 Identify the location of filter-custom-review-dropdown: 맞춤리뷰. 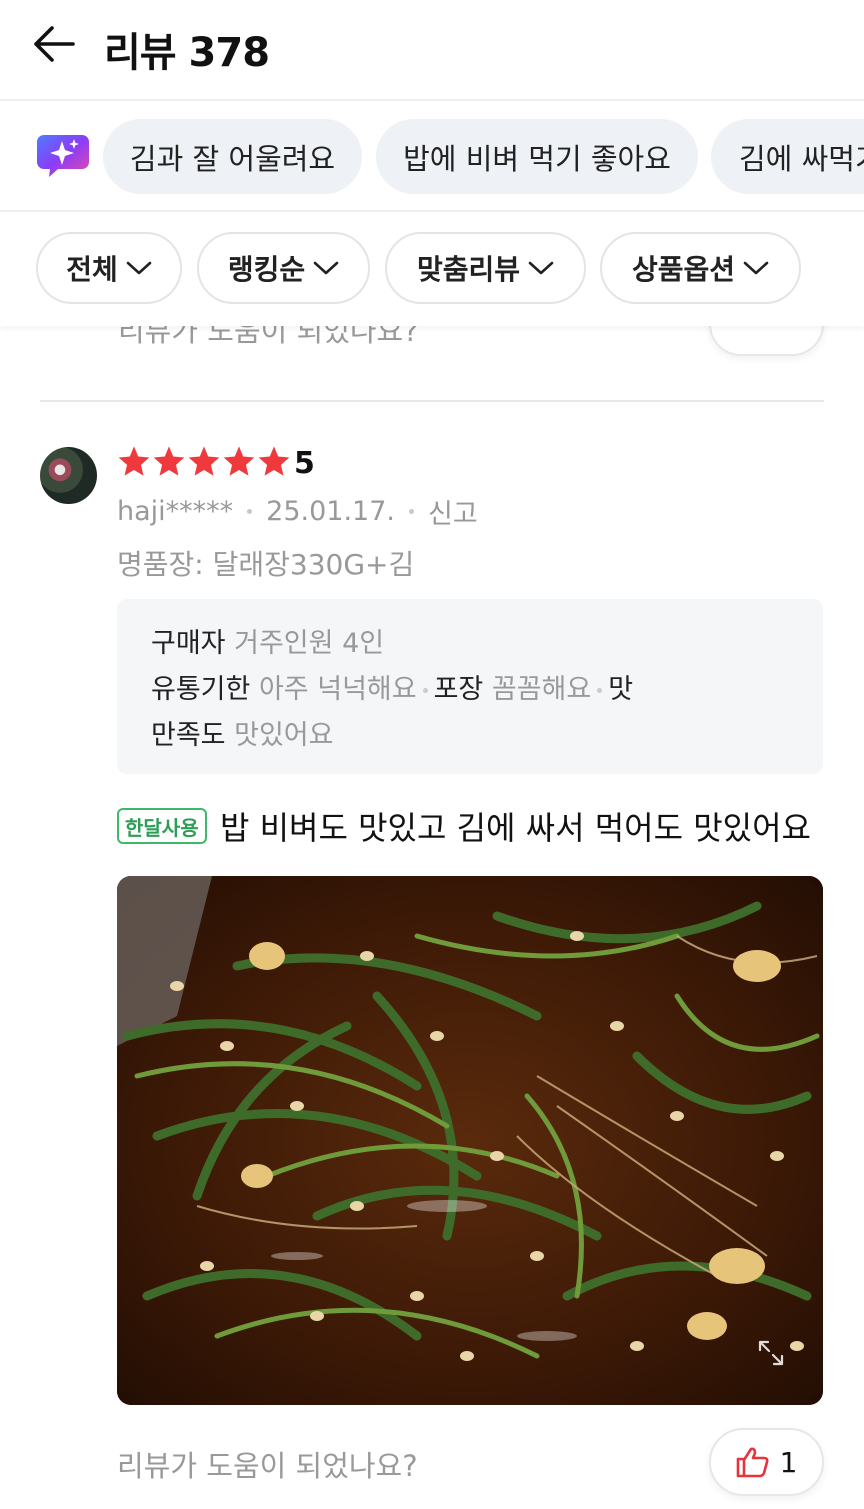
(485, 268).